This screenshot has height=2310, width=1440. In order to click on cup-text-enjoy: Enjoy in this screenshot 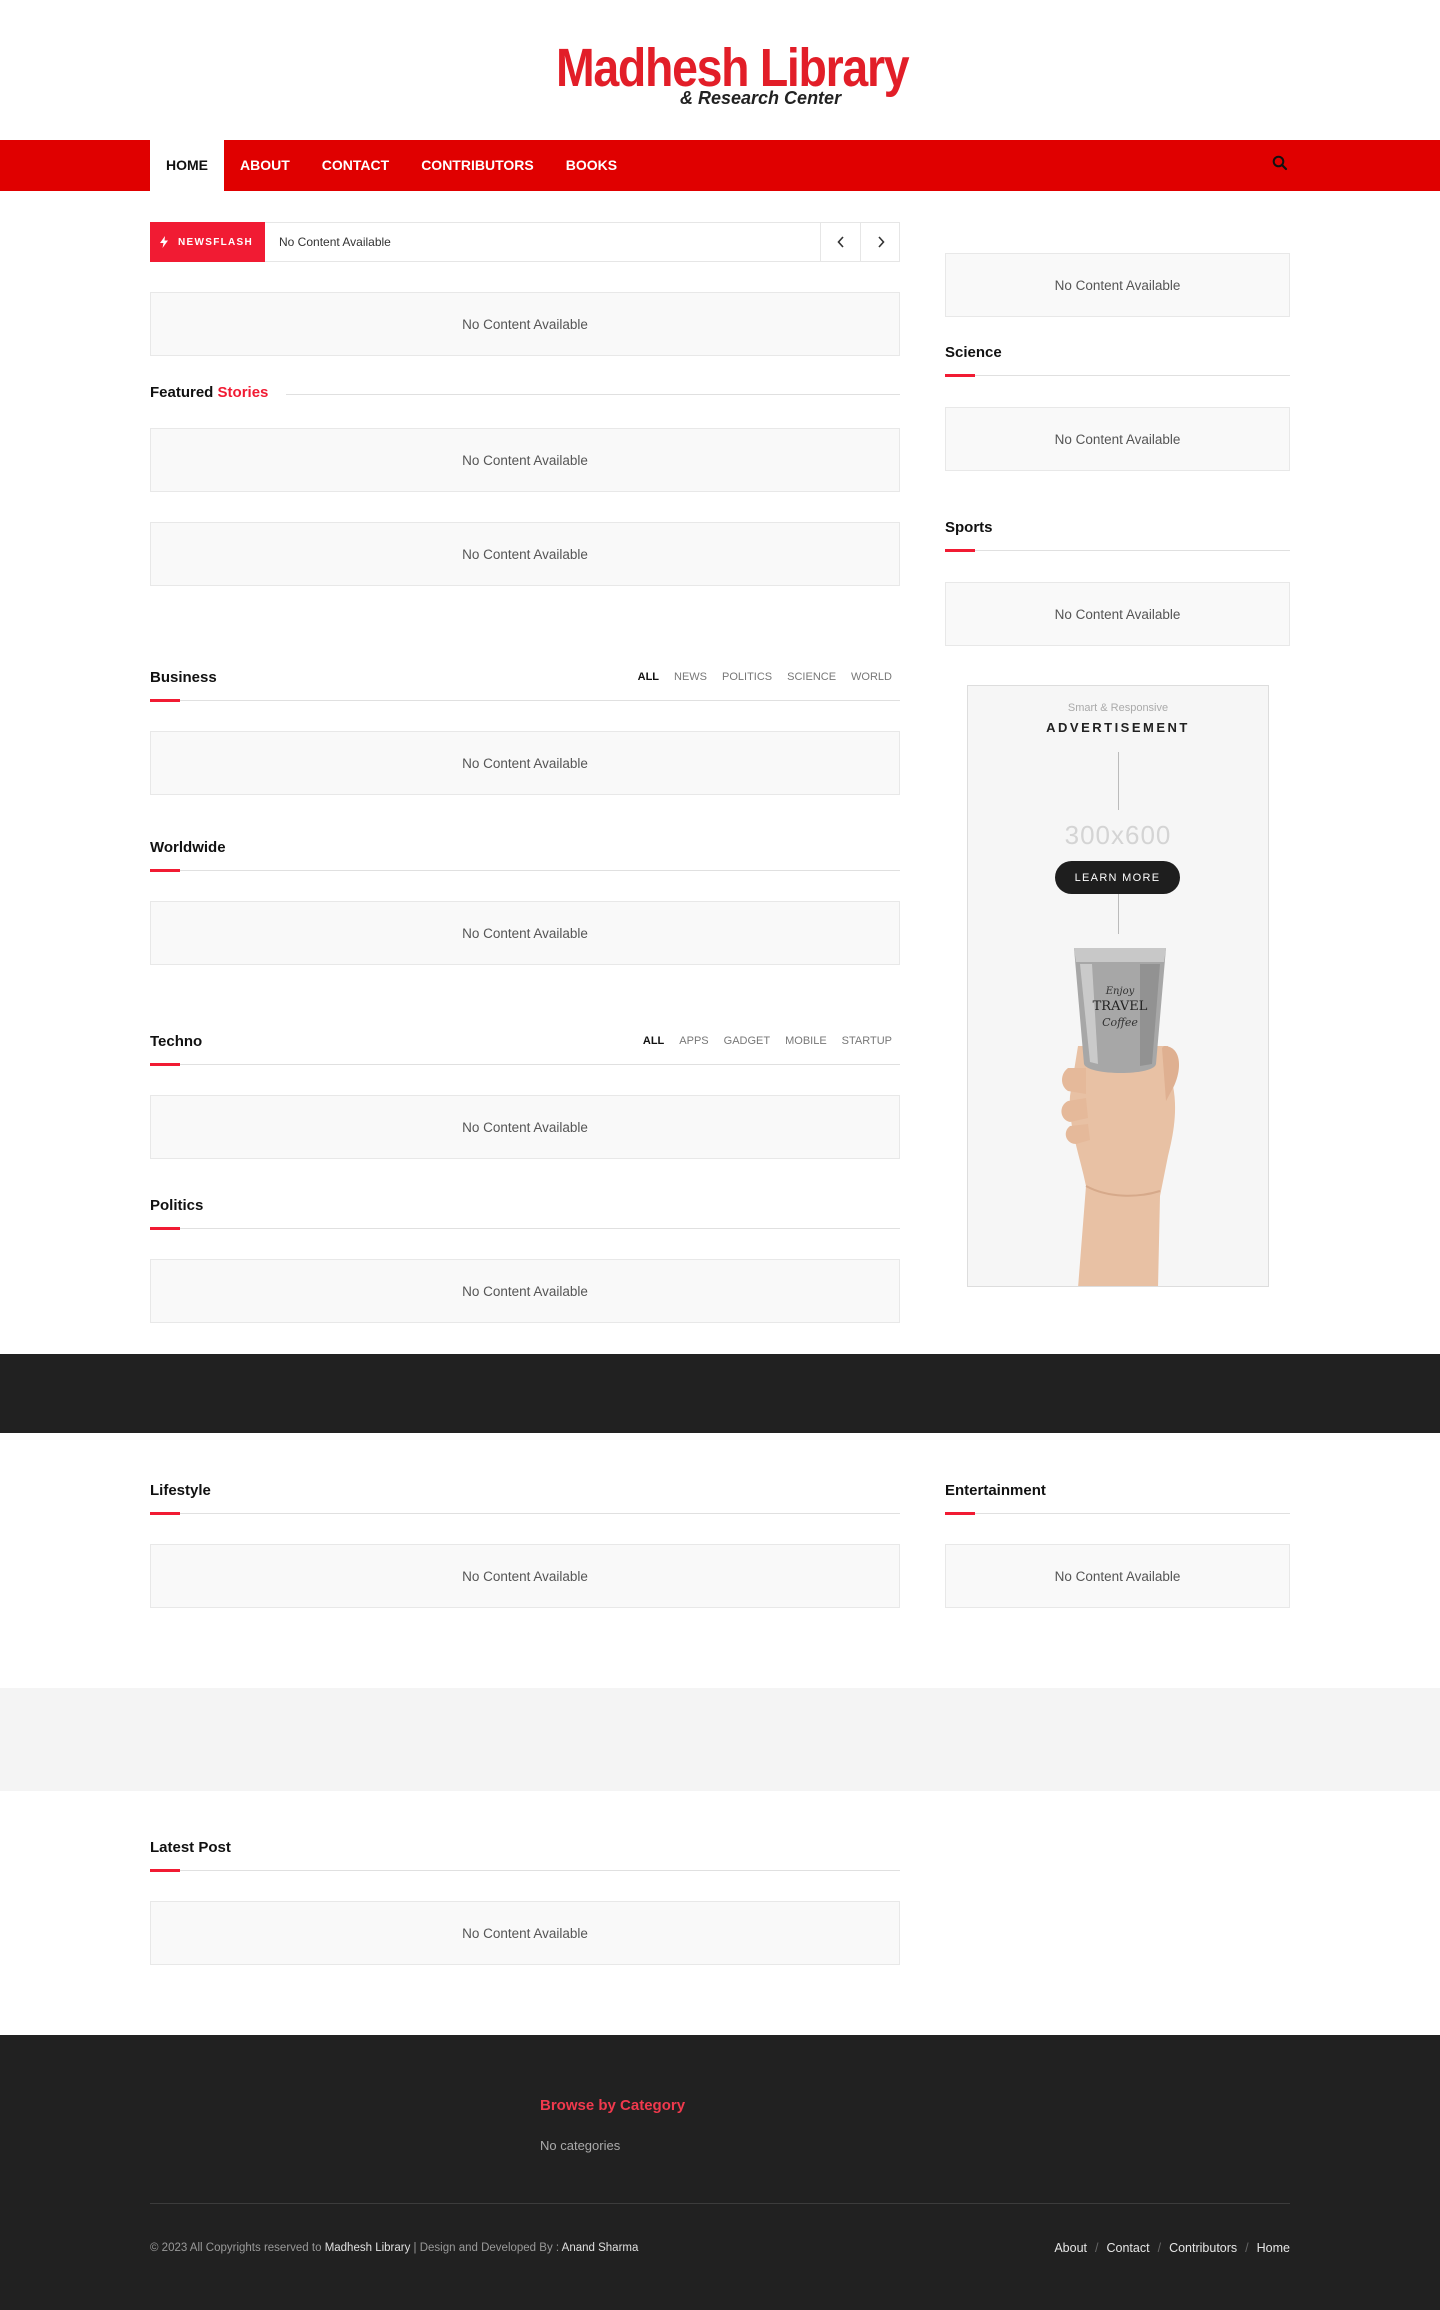, I will do `click(1120, 991)`.